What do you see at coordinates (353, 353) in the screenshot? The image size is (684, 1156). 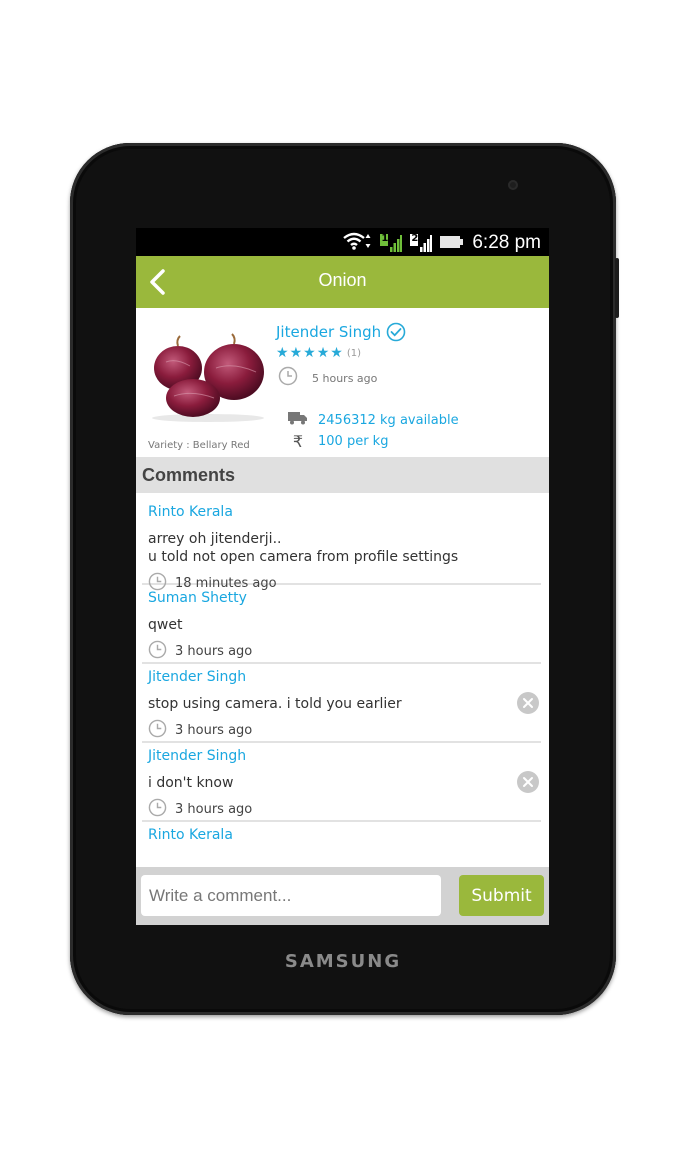 I see `rating-count: (1)` at bounding box center [353, 353].